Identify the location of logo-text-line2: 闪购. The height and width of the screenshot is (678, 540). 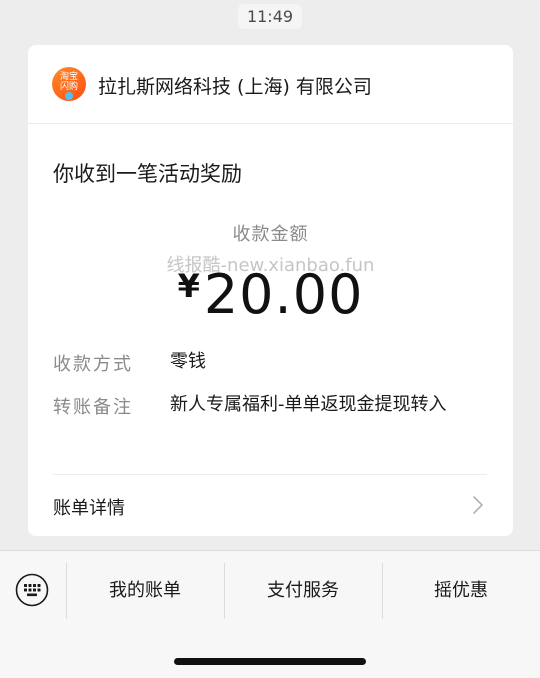
(68, 87).